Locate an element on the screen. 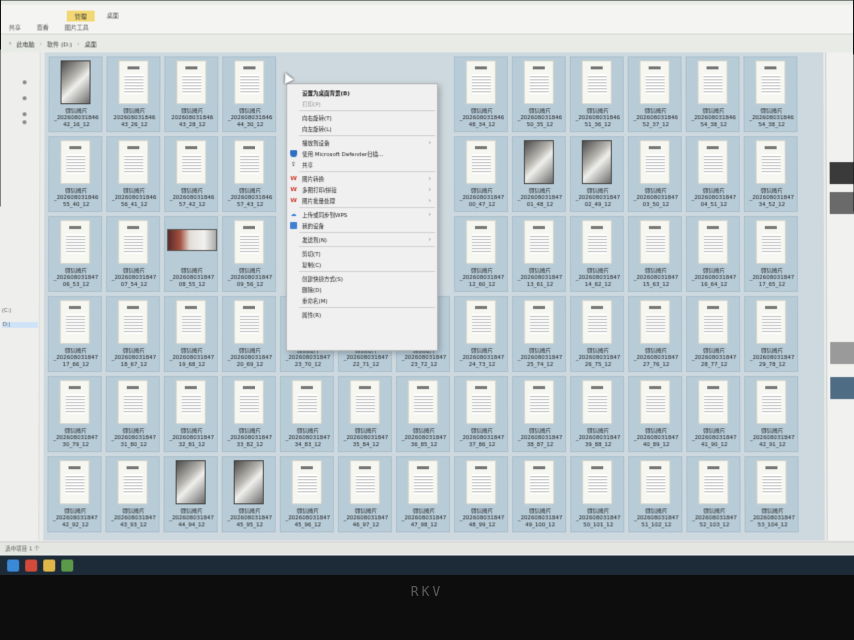 The image size is (854, 640). context-menu-item: 删除(D) is located at coordinates (362, 289).